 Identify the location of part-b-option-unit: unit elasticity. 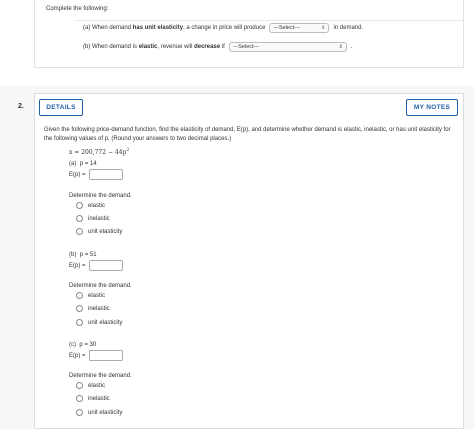
(99, 322).